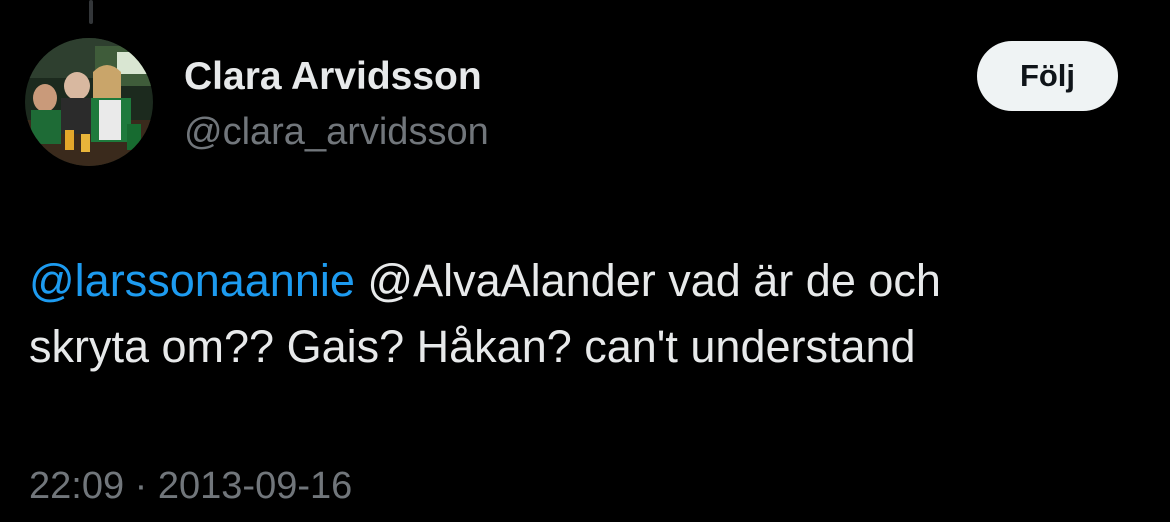 The image size is (1170, 522). Describe the element at coordinates (91, 12) in the screenshot. I see `thread-connector-line` at that location.